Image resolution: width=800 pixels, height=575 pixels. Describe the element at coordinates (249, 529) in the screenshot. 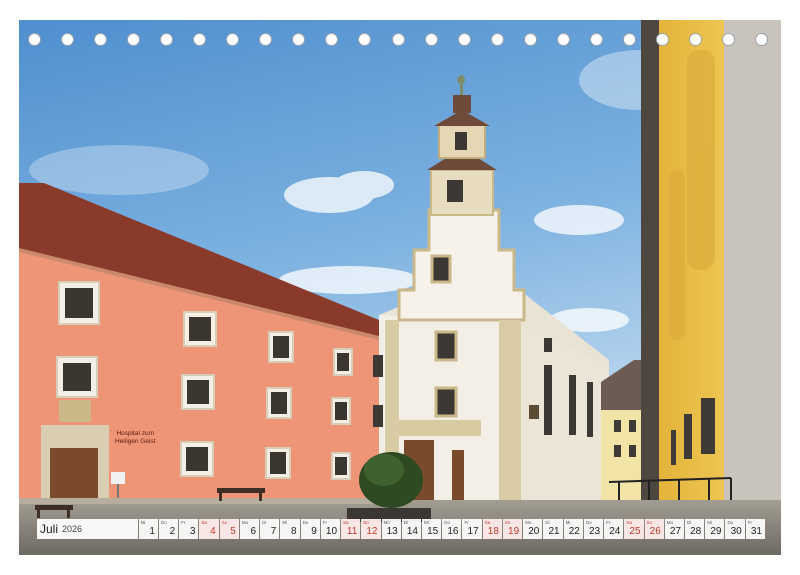

I see `calendar-day: Mo 6` at that location.